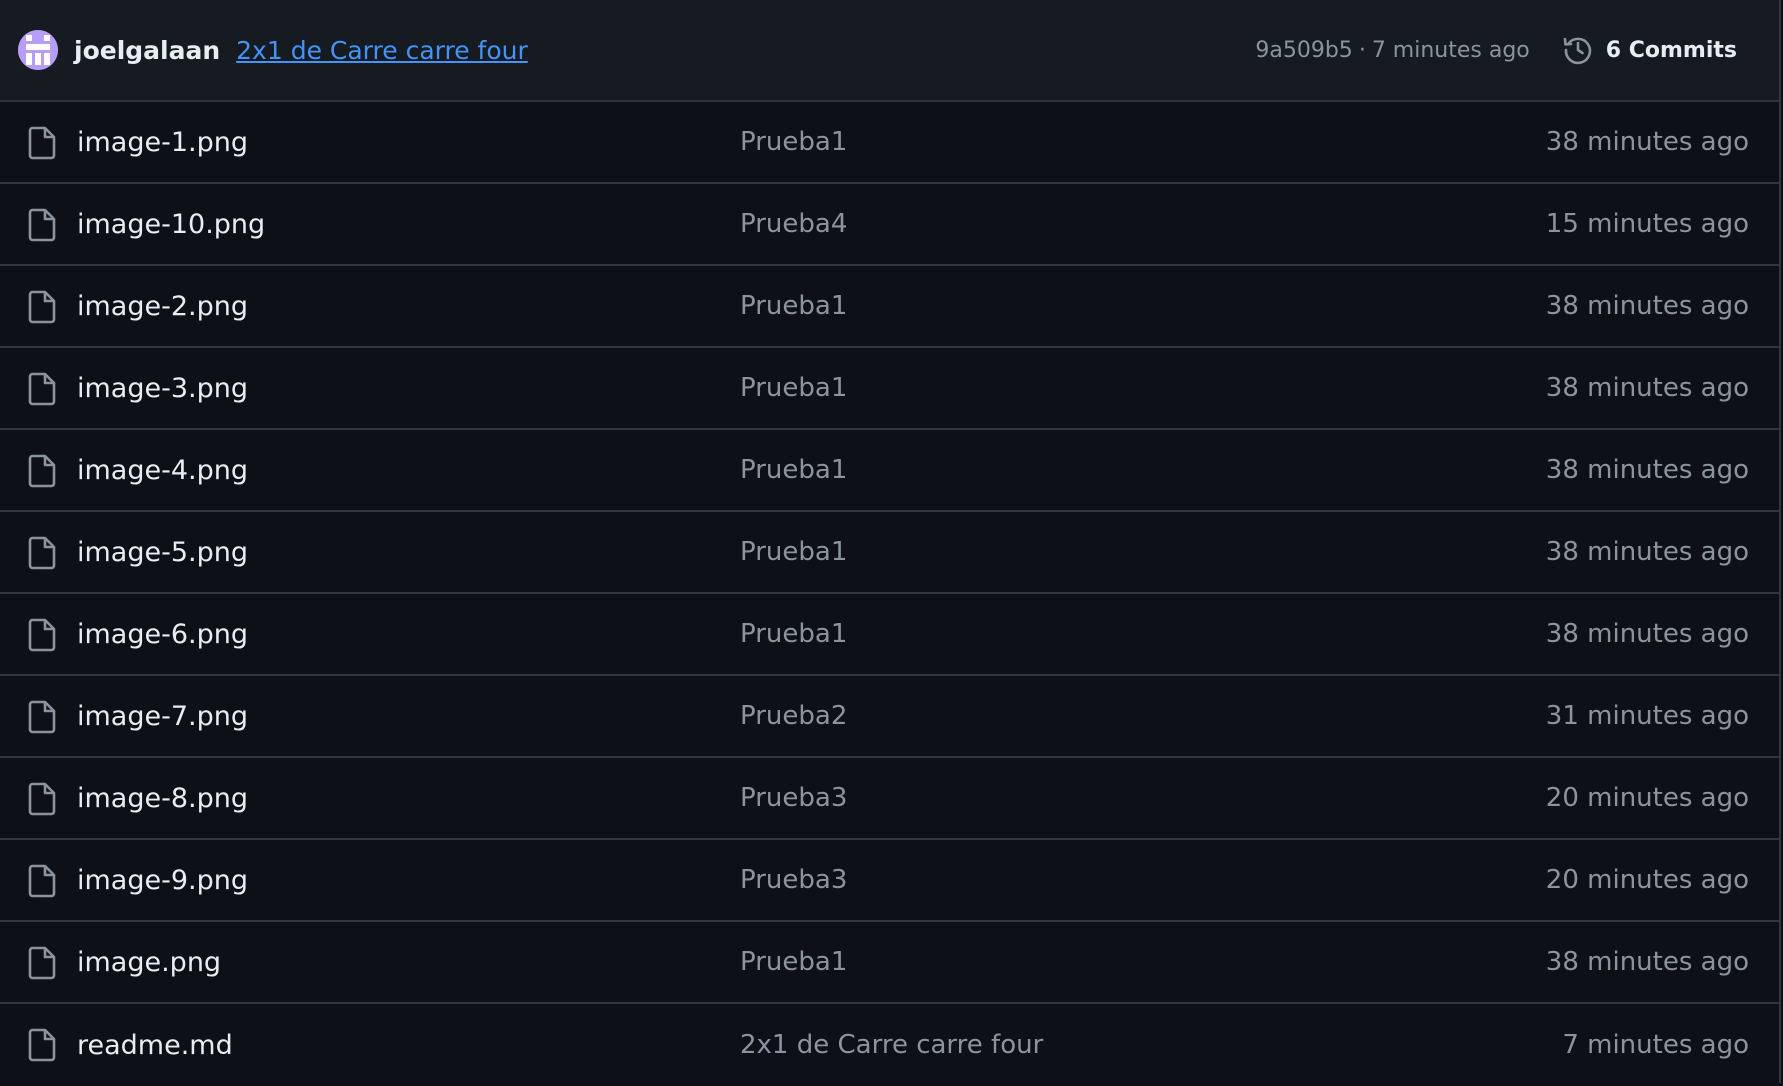 This screenshot has width=1783, height=1086. What do you see at coordinates (162, 552) in the screenshot?
I see `file-name-link: image-5.png` at bounding box center [162, 552].